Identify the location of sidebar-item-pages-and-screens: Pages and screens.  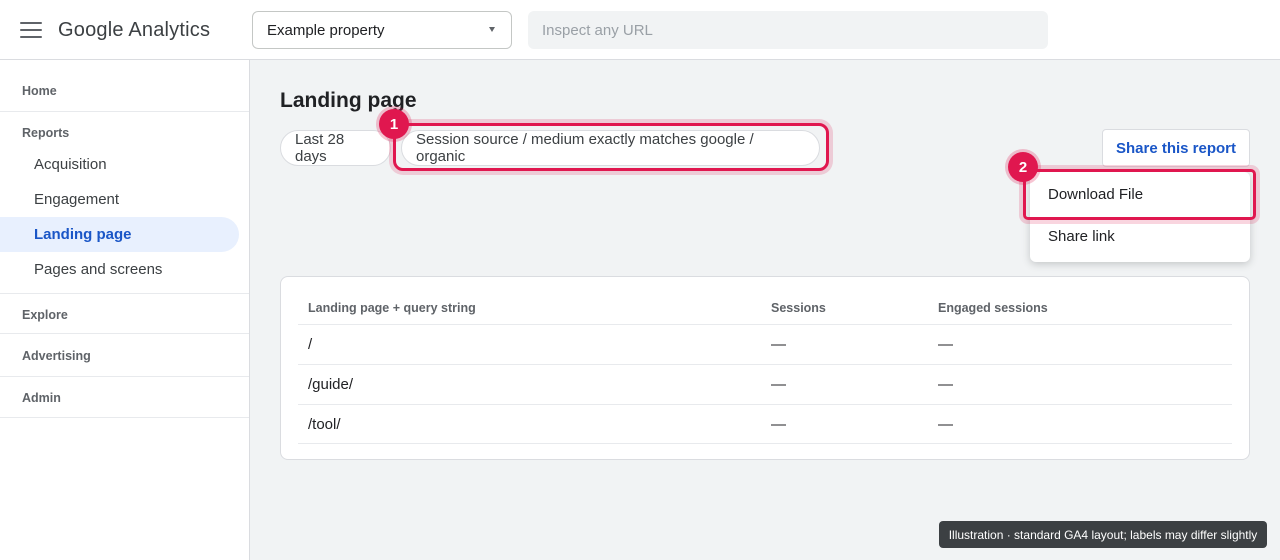
(119, 269).